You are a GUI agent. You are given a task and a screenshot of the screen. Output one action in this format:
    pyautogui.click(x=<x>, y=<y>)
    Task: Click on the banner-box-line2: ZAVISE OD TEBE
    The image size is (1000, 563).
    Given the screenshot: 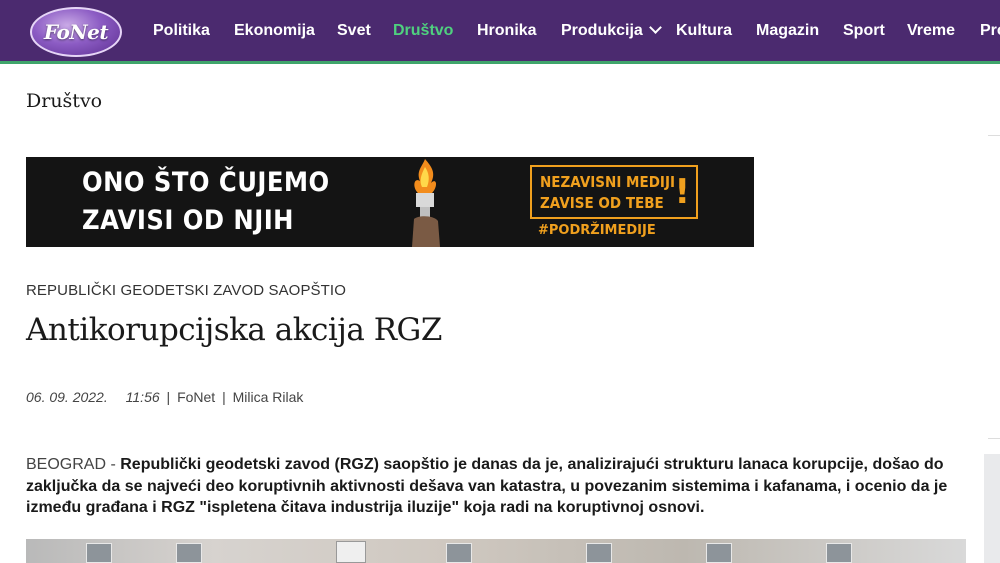 What is the action you would take?
    pyautogui.click(x=602, y=203)
    